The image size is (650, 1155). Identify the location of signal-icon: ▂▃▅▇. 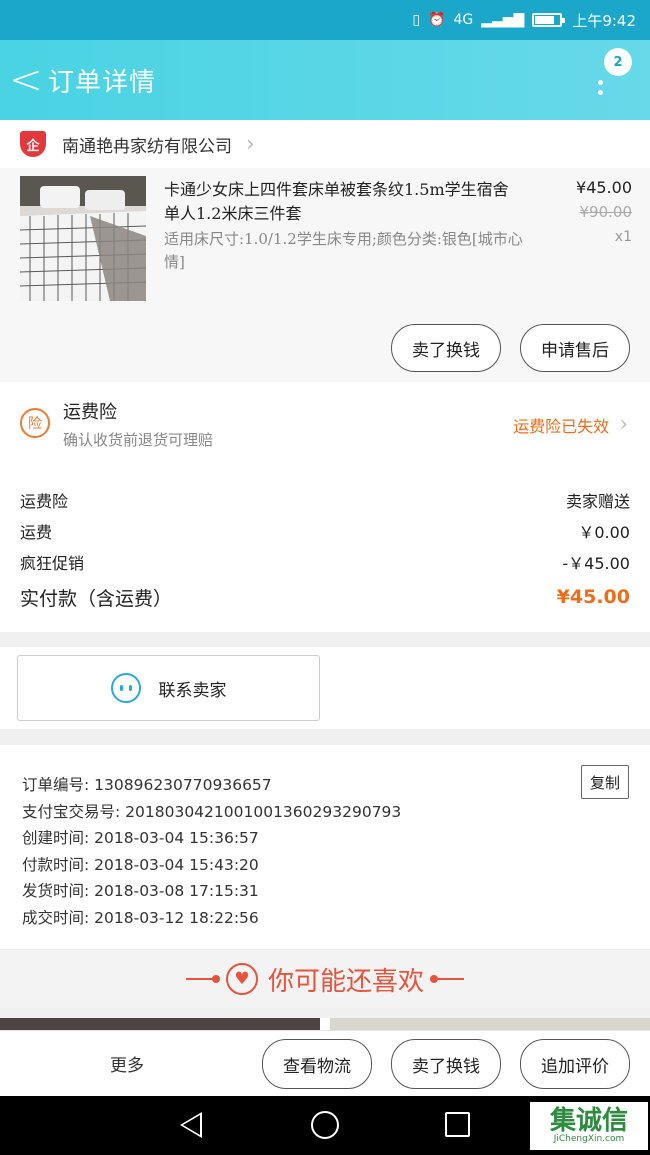
(503, 20).